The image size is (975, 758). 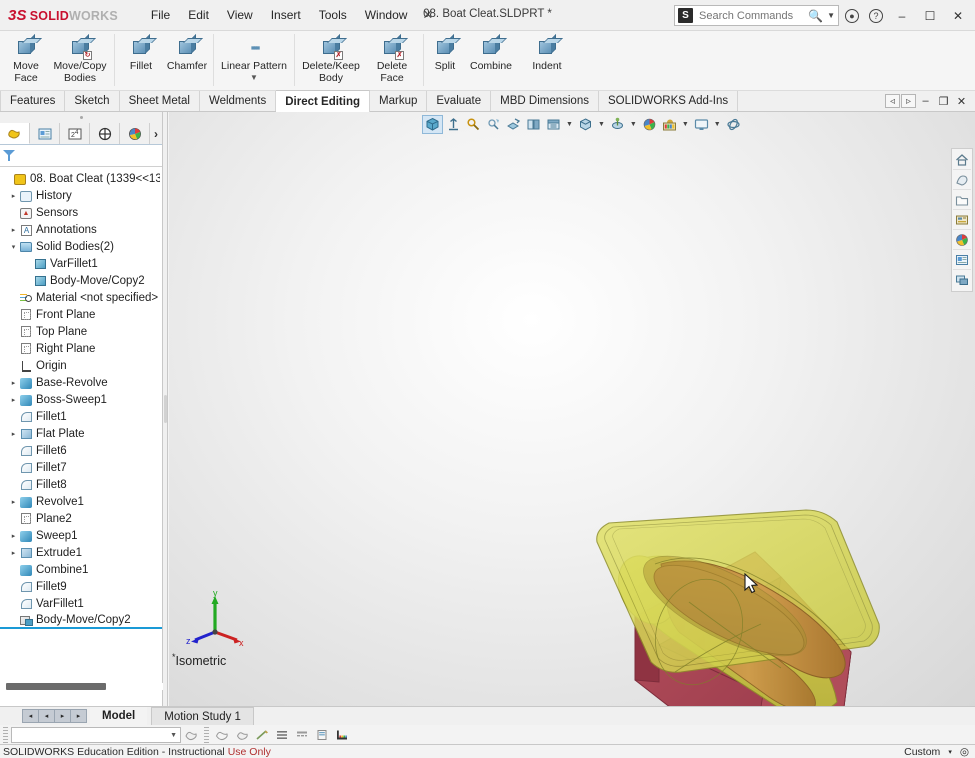 What do you see at coordinates (908, 101) in the screenshot?
I see `scroll-tabs-right-icon: ▹` at bounding box center [908, 101].